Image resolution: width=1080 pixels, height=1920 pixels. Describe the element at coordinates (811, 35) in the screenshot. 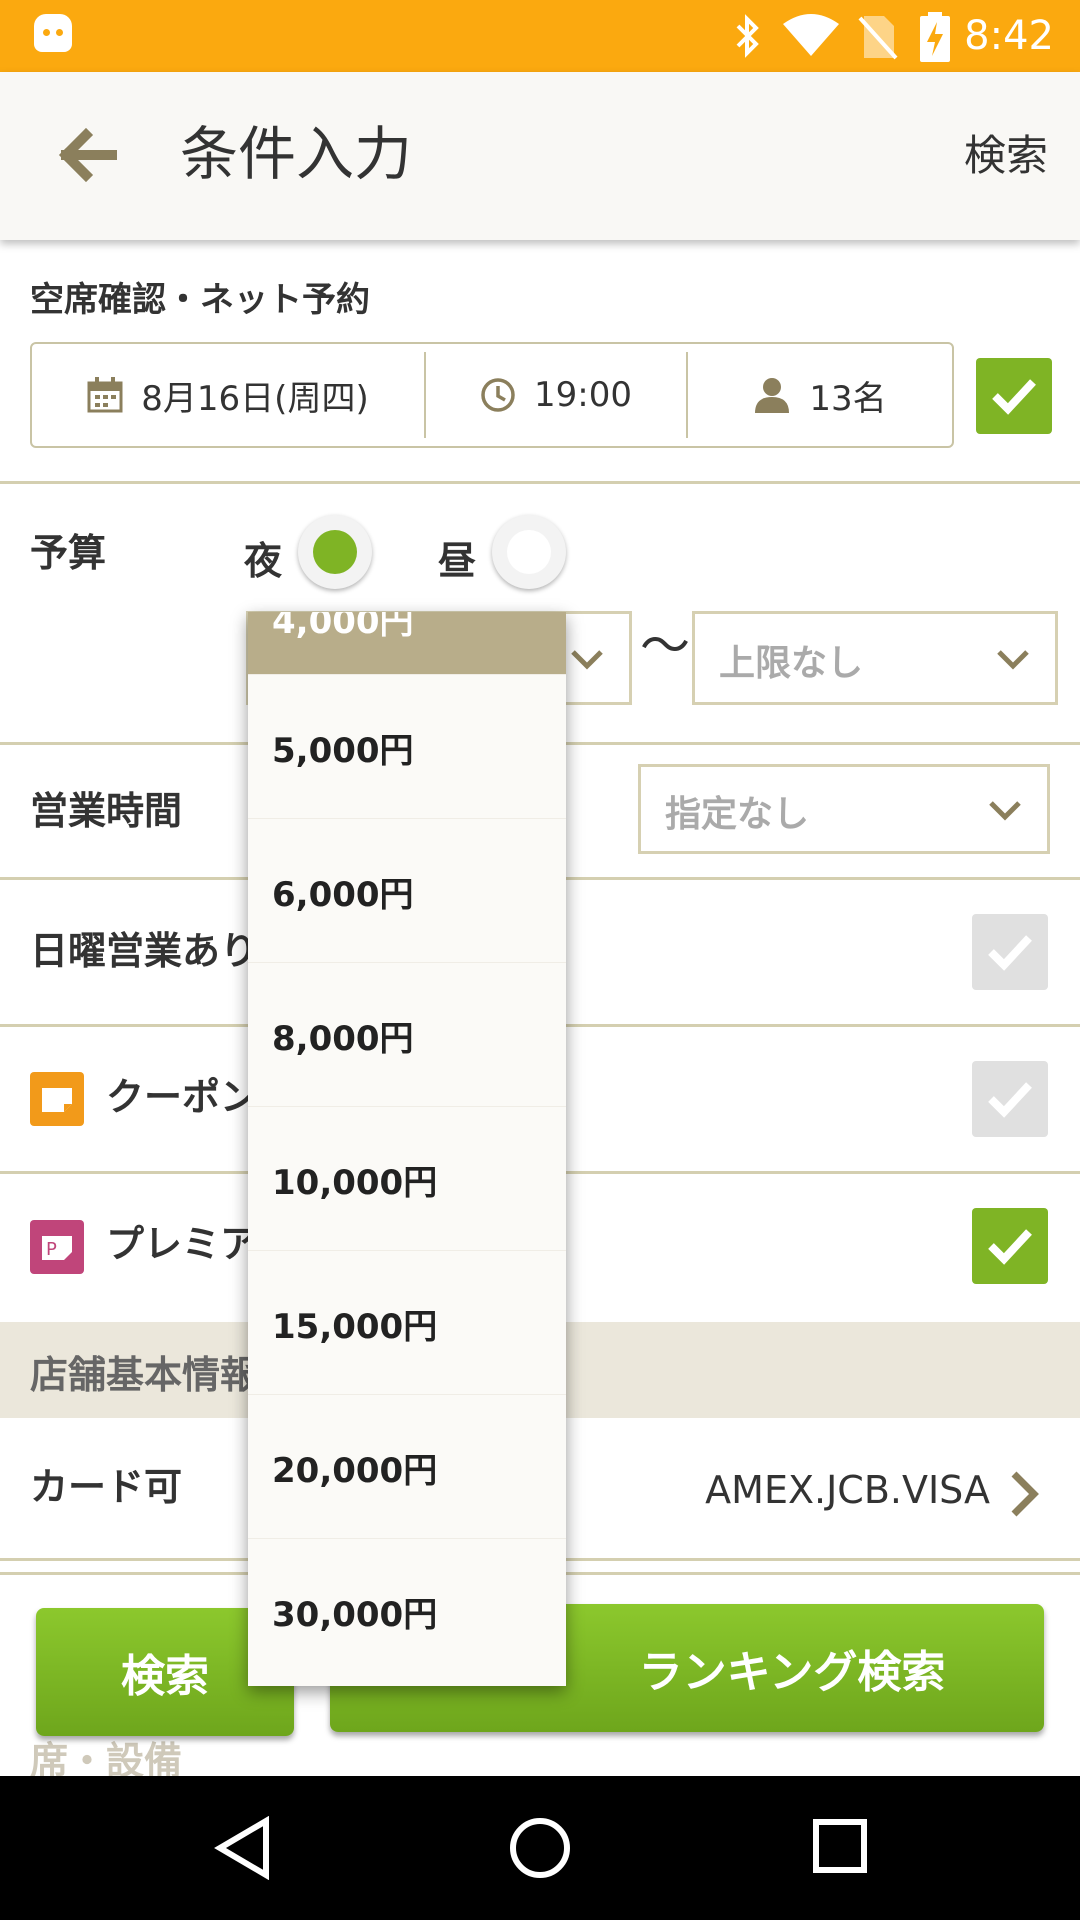

I see `wifi-icon` at that location.